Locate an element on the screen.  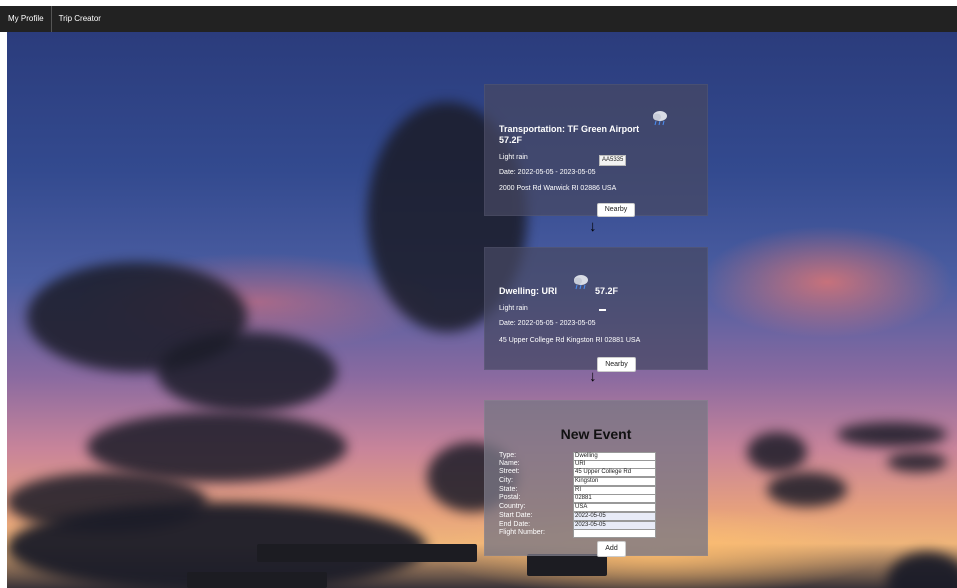
label-street: Street: is located at coordinates (509, 471).